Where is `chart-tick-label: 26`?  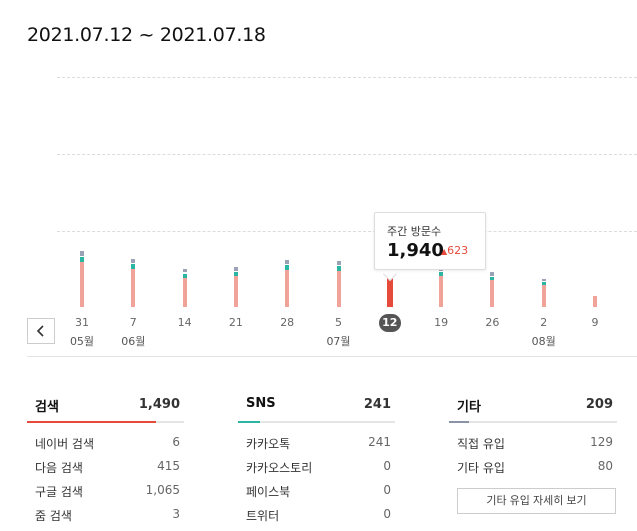
chart-tick-label: 26 is located at coordinates (492, 322).